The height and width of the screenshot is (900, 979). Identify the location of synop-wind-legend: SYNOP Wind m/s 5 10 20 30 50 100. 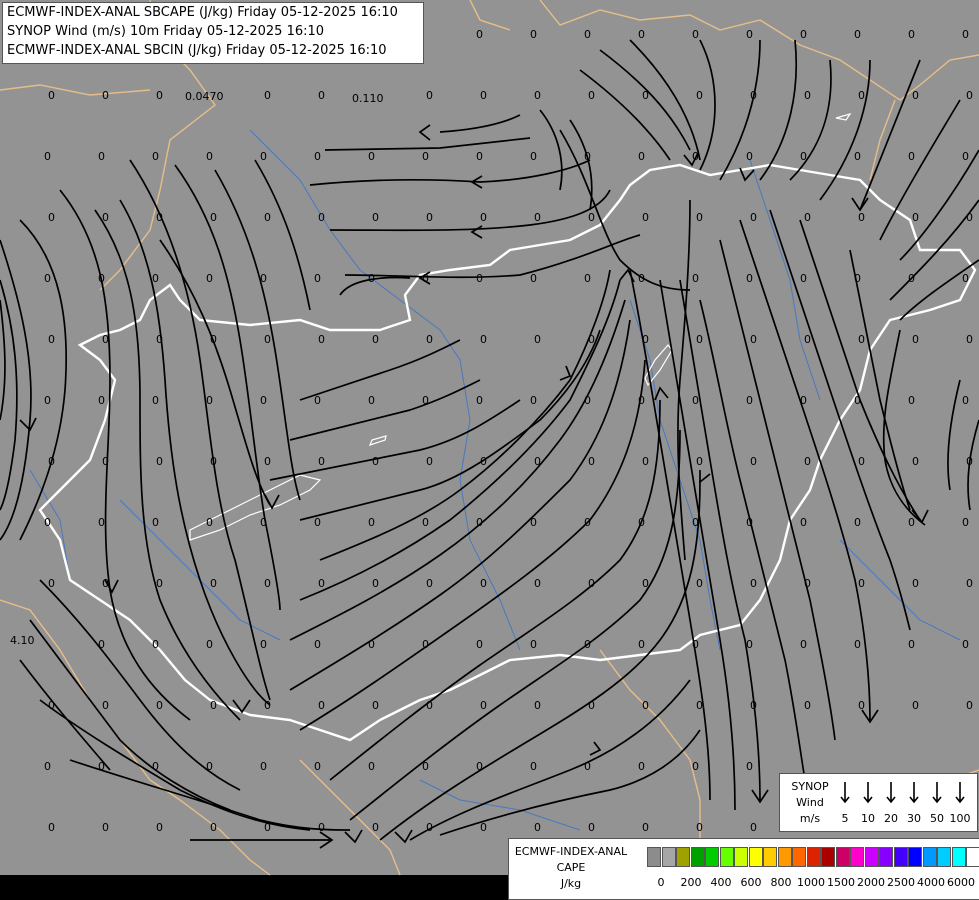
(878, 802).